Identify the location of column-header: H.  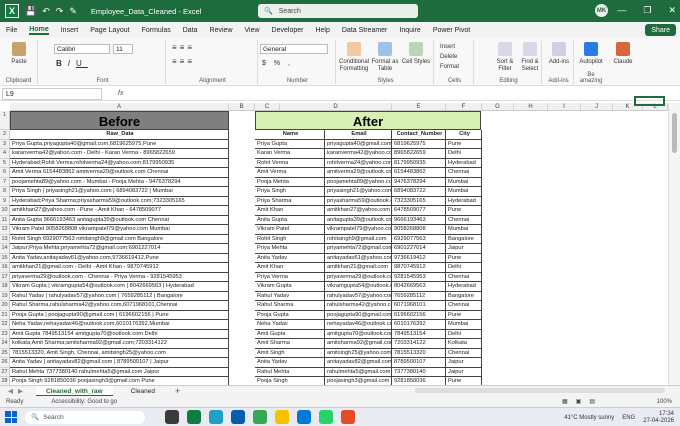
(531, 107).